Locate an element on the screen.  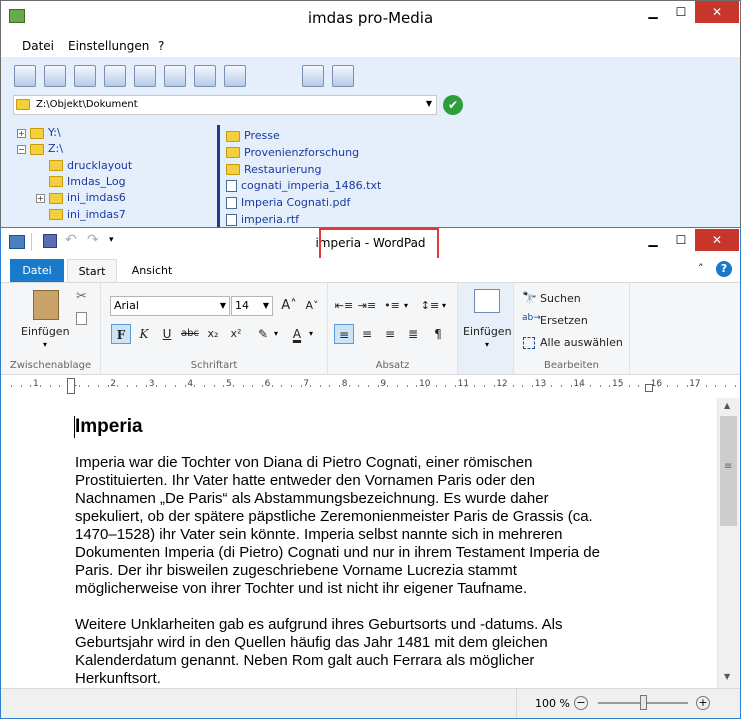
tree-item: Imdas_Log is located at coordinates (81, 181).